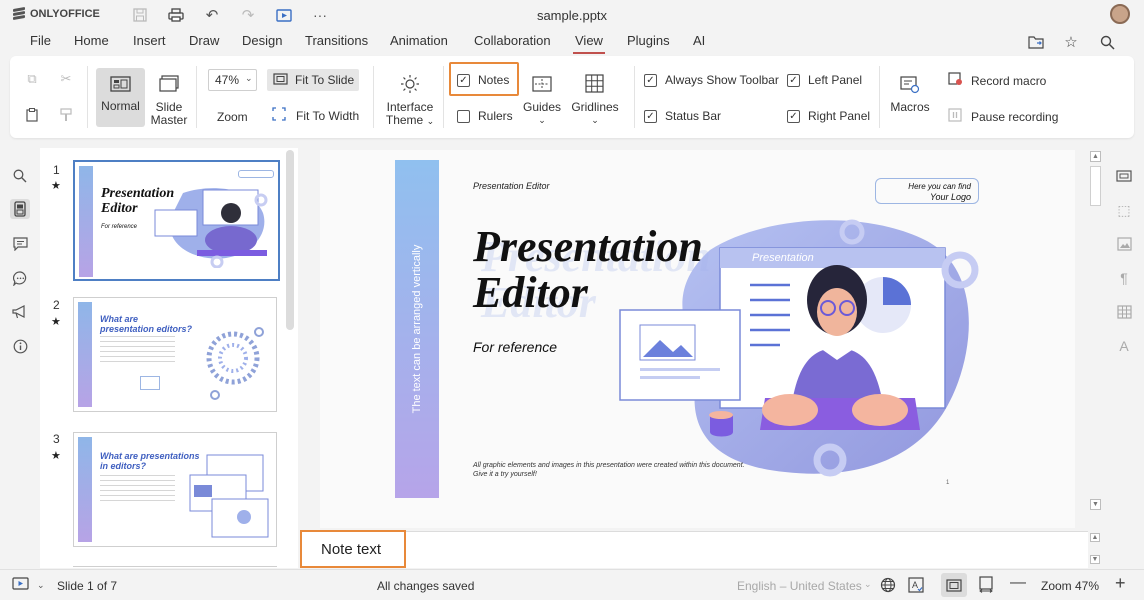 This screenshot has width=1144, height=600. What do you see at coordinates (512, 43) in the screenshot?
I see `tab-collaboration: Collaboration` at bounding box center [512, 43].